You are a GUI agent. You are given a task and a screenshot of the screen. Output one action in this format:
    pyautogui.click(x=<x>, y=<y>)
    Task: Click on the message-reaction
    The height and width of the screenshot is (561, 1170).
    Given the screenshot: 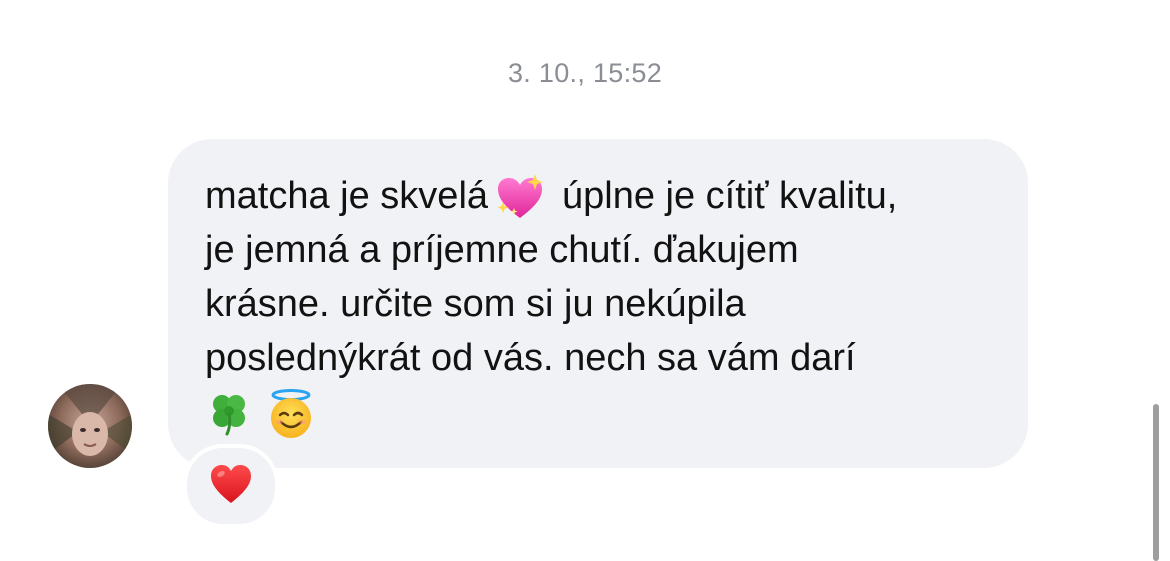 What is the action you would take?
    pyautogui.click(x=231, y=486)
    